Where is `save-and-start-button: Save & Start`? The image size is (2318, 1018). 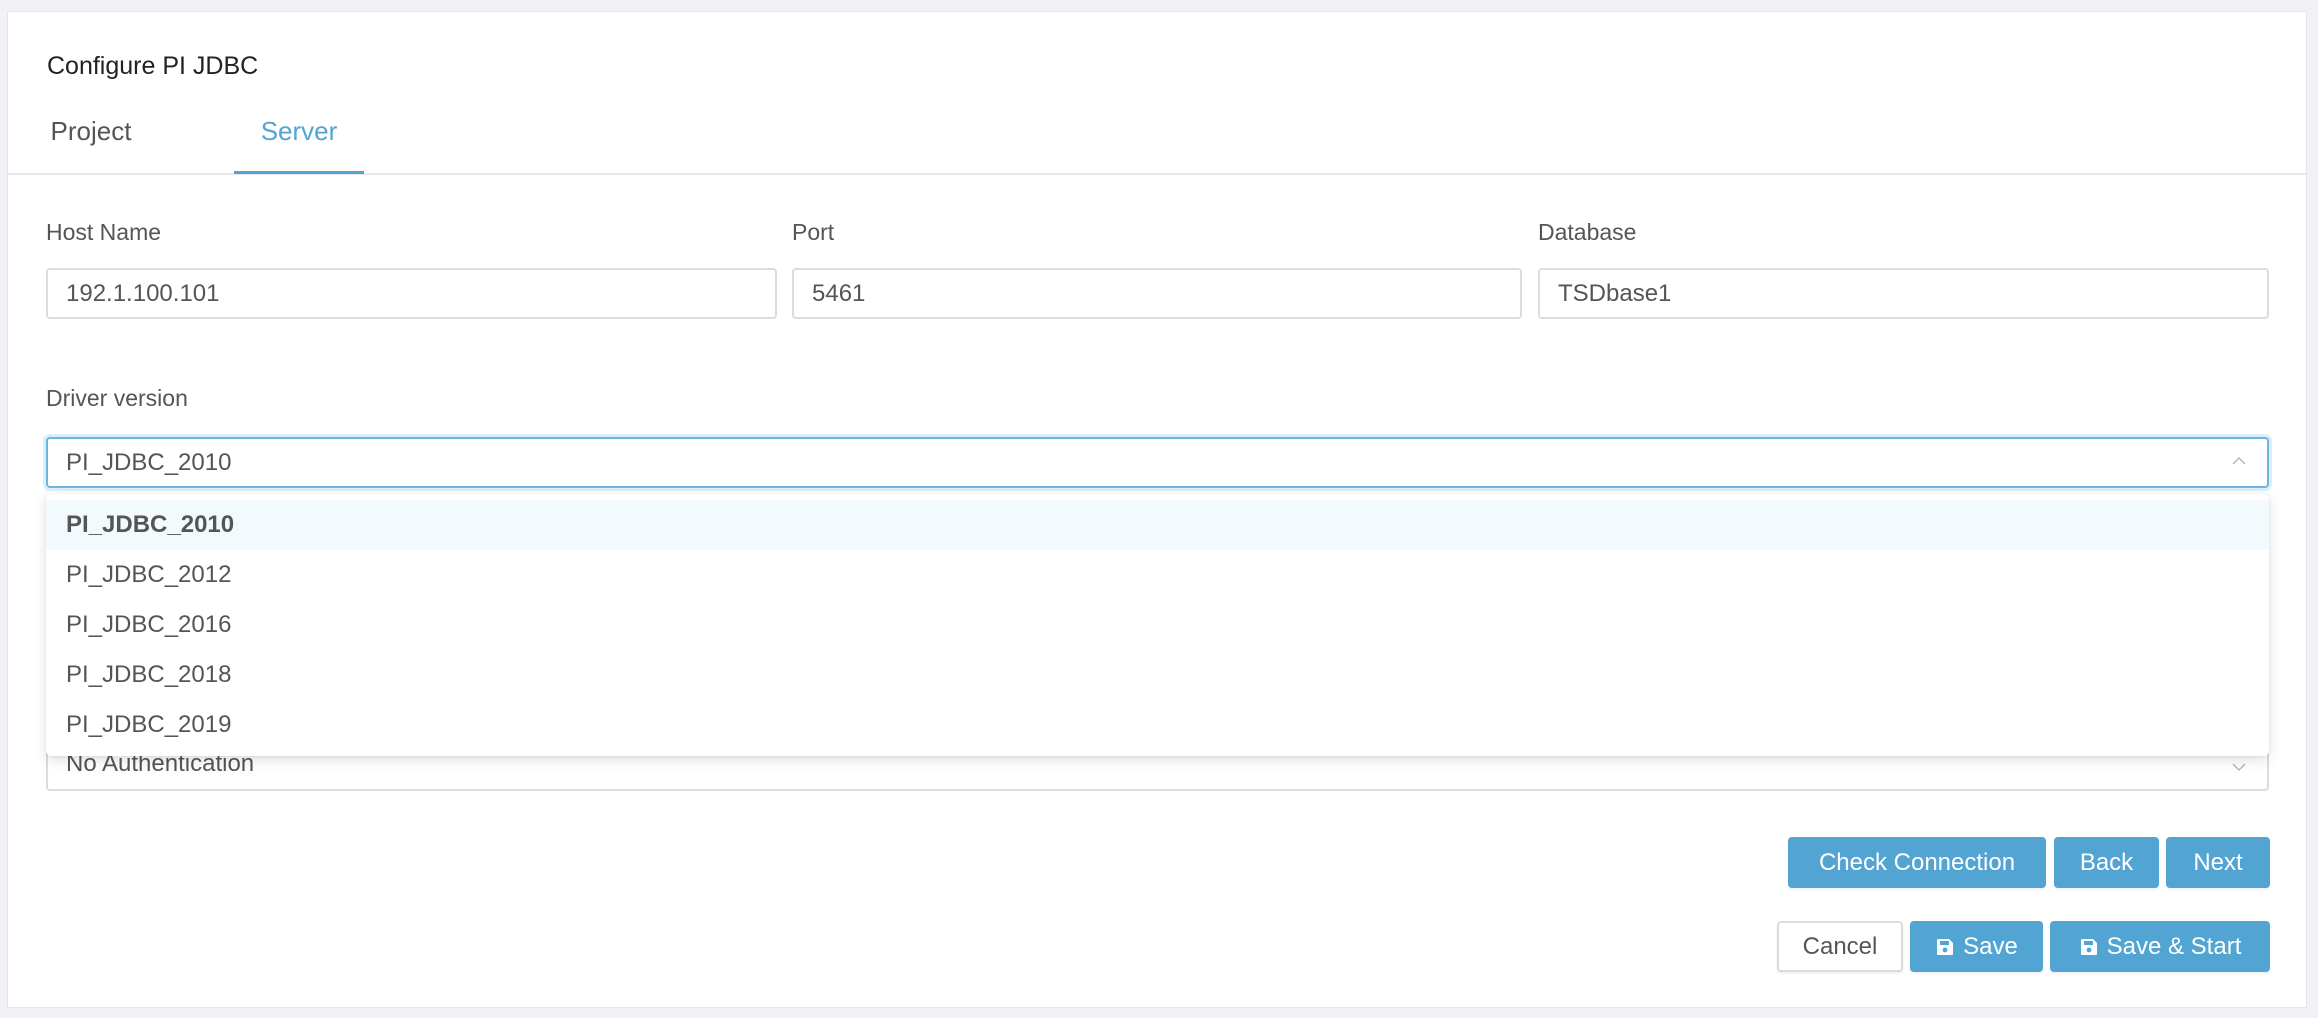
save-and-start-button: Save & Start is located at coordinates (2160, 946).